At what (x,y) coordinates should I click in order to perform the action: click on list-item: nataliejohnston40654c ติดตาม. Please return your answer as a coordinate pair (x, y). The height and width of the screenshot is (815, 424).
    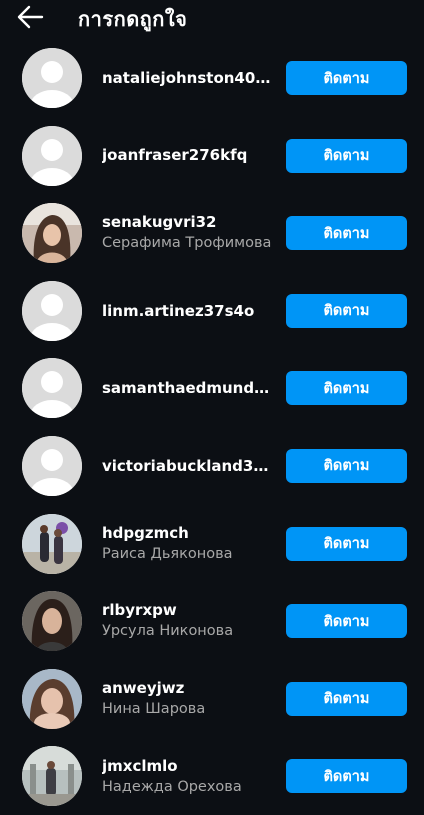
    Looking at the image, I should click on (212, 78).